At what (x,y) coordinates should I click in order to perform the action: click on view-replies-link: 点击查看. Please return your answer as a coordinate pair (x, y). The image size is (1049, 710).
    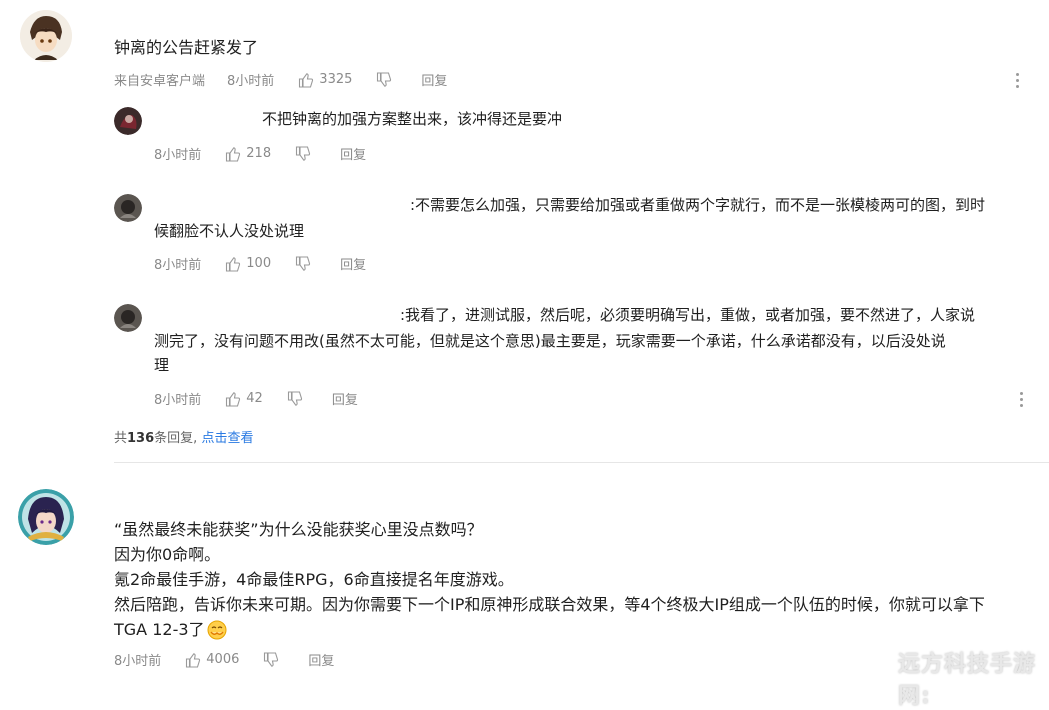
    Looking at the image, I should click on (227, 438).